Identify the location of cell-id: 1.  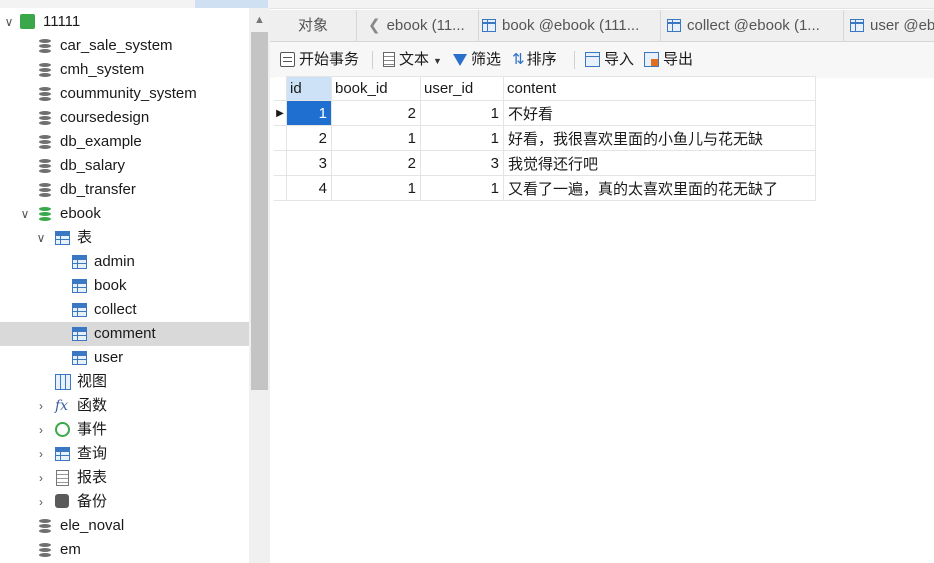
(309, 113).